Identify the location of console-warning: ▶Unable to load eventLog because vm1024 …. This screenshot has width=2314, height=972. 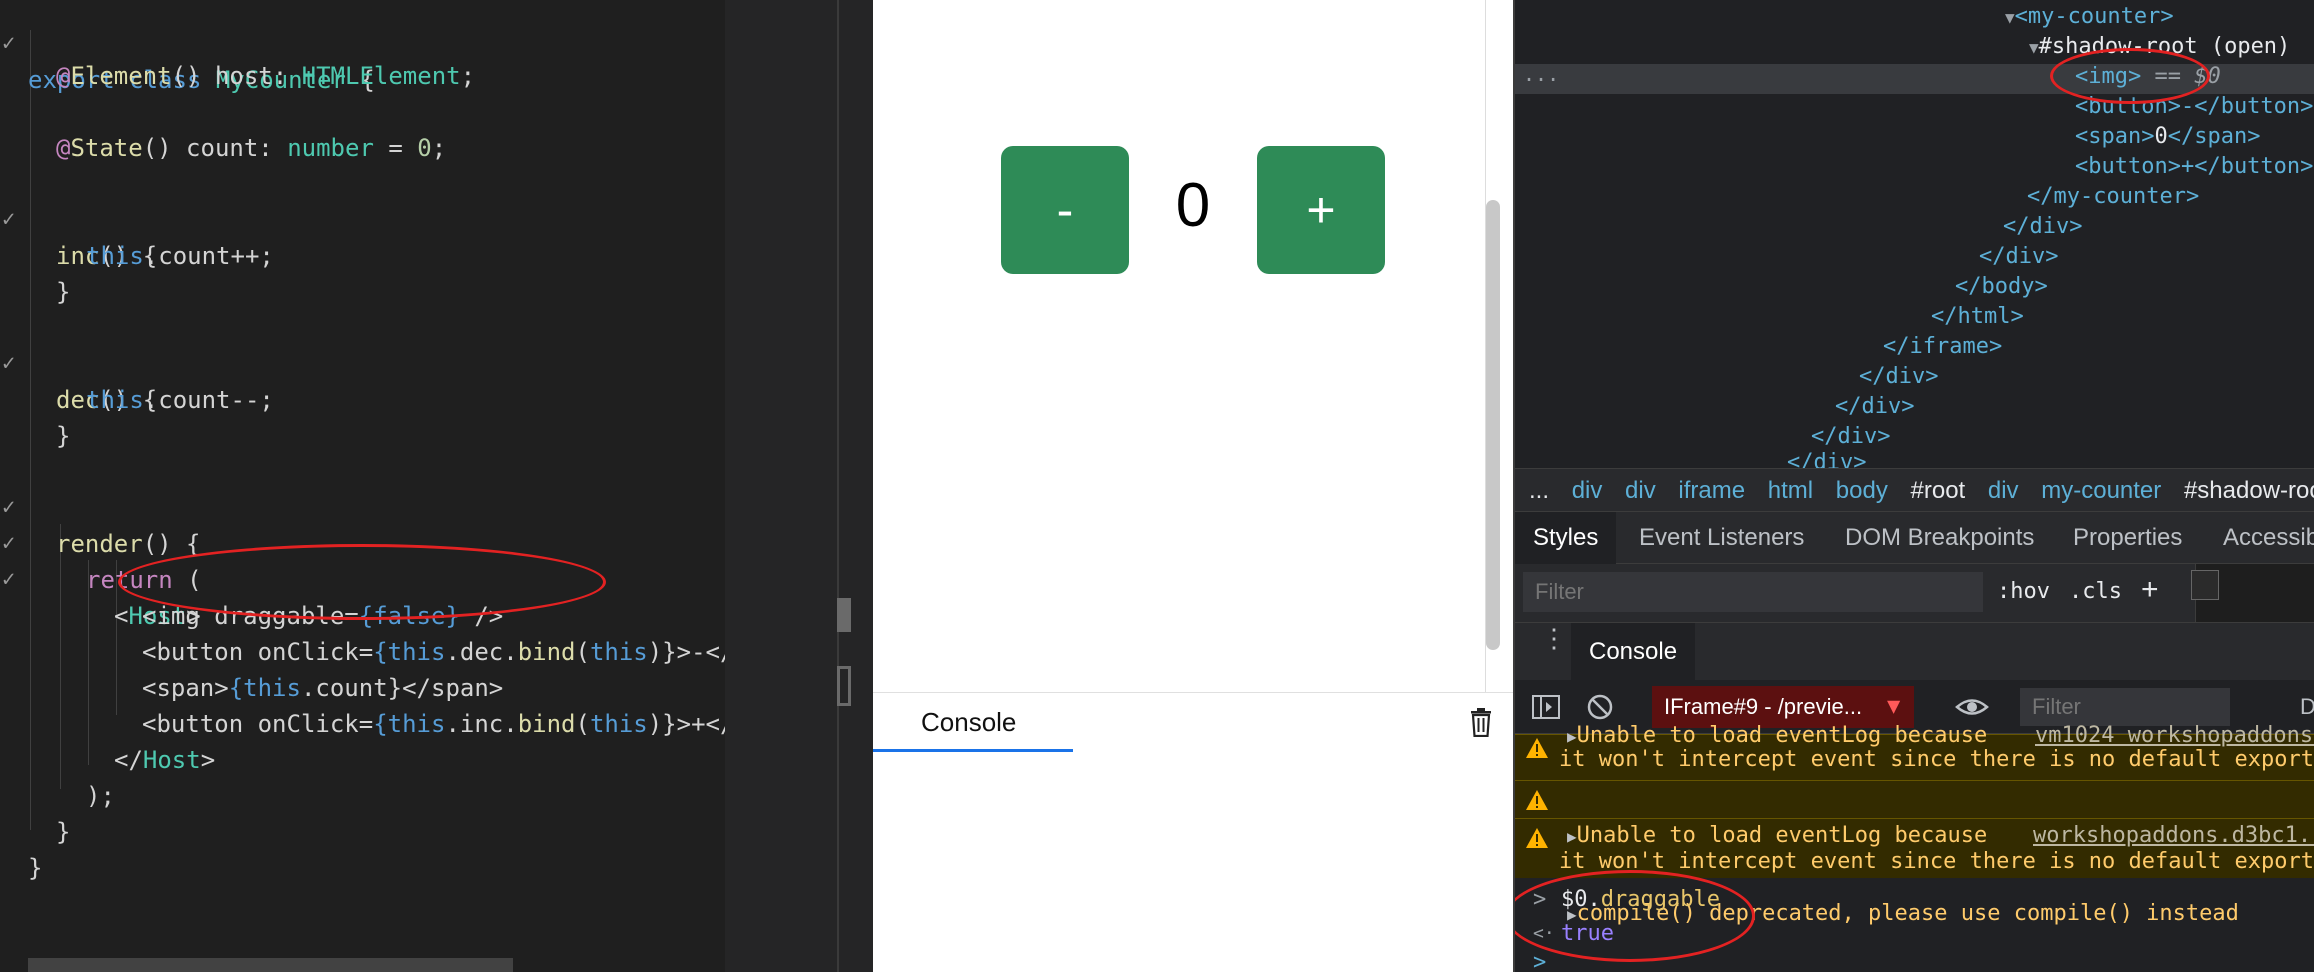
(1914, 752).